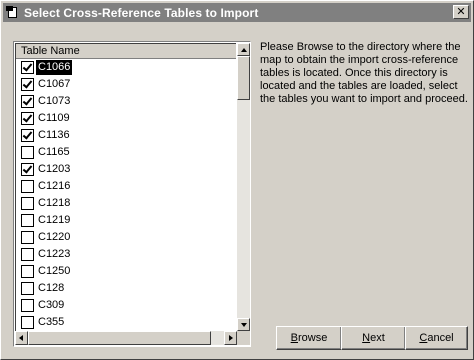 The width and height of the screenshot is (474, 360). I want to click on arrow-left-icon, so click(21, 338).